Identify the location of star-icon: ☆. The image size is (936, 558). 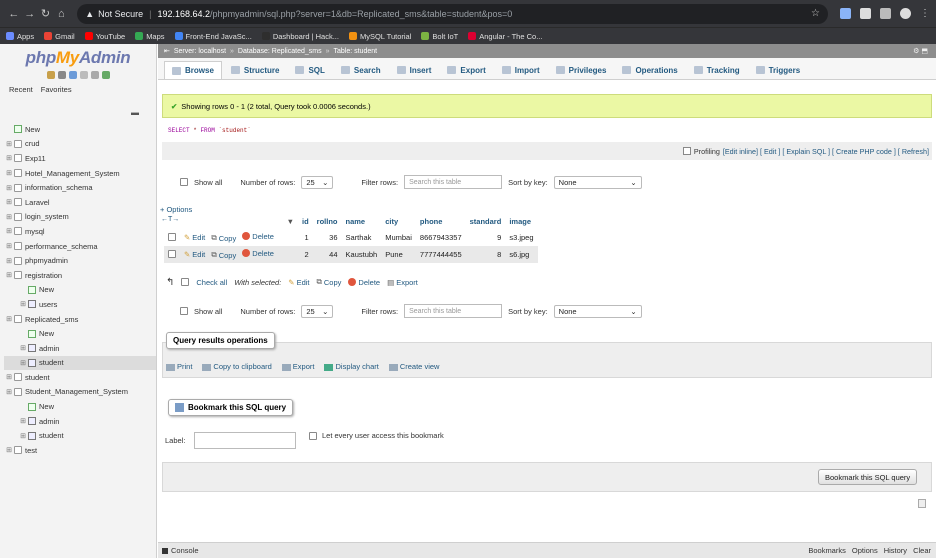
(815, 13).